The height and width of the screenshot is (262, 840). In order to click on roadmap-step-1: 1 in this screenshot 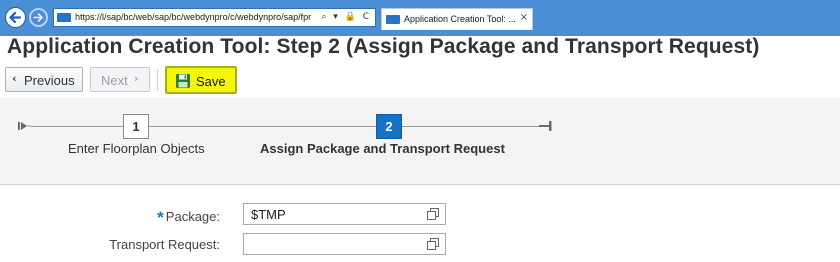, I will do `click(136, 126)`.